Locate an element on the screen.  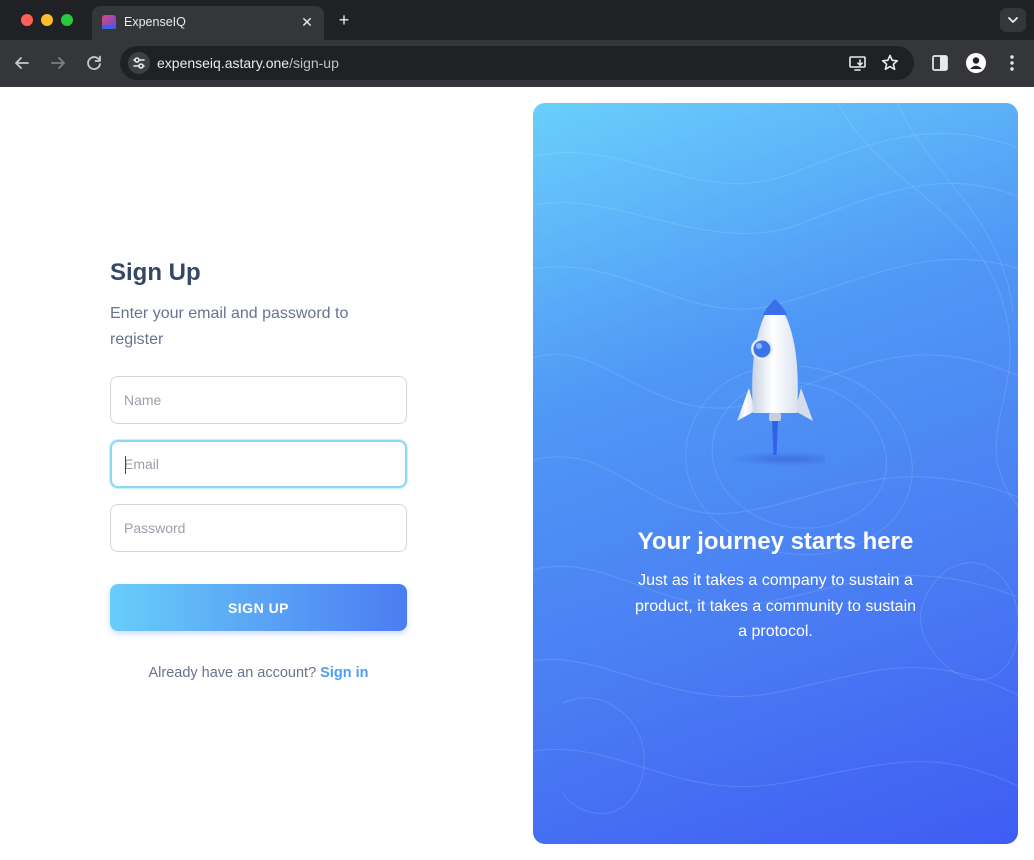
address-bar: expenseiq.astary.one/sign-up is located at coordinates (517, 63).